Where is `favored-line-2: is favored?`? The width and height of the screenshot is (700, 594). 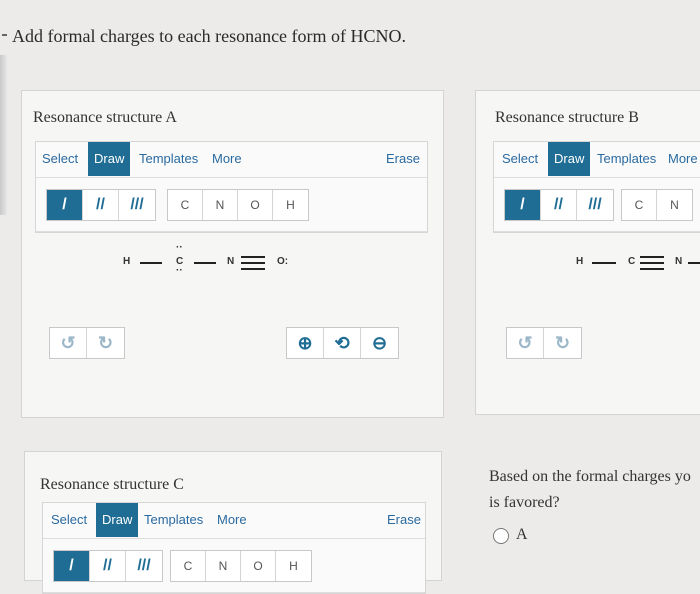 favored-line-2: is favored? is located at coordinates (524, 502).